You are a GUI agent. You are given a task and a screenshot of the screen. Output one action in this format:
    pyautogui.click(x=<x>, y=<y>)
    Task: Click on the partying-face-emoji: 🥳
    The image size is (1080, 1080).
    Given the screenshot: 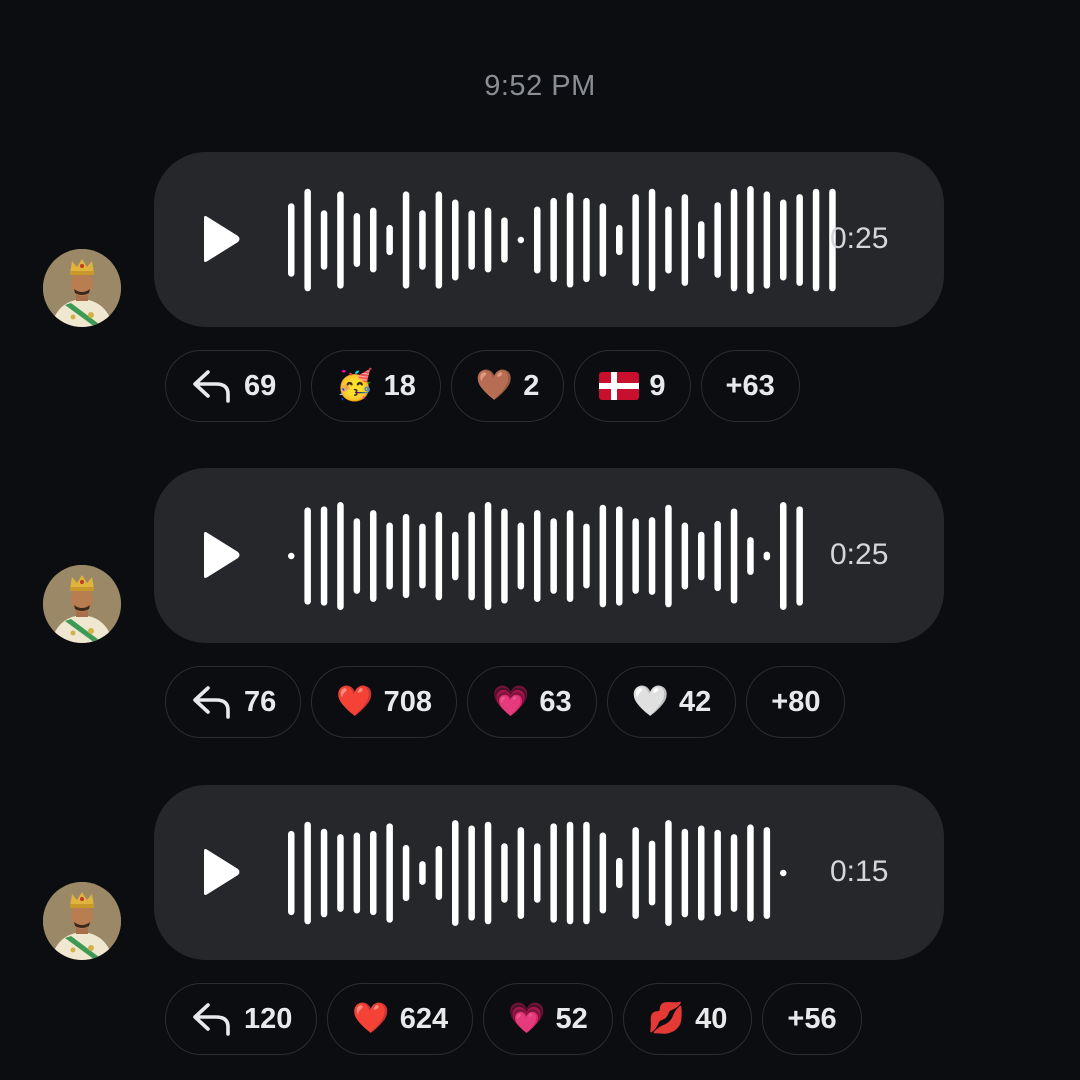 What is the action you would take?
    pyautogui.click(x=354, y=386)
    